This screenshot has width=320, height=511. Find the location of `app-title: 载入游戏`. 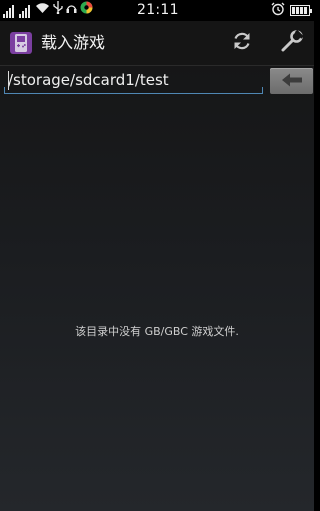

app-title: 载入游戏 is located at coordinates (73, 42).